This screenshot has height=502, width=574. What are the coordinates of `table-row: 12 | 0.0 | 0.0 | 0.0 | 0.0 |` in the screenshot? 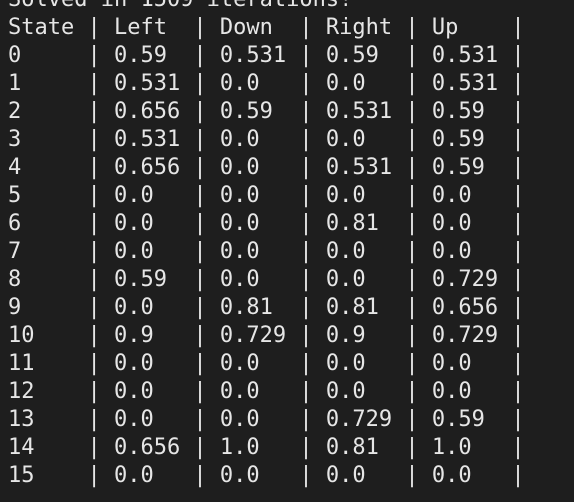 It's located at (266, 391).